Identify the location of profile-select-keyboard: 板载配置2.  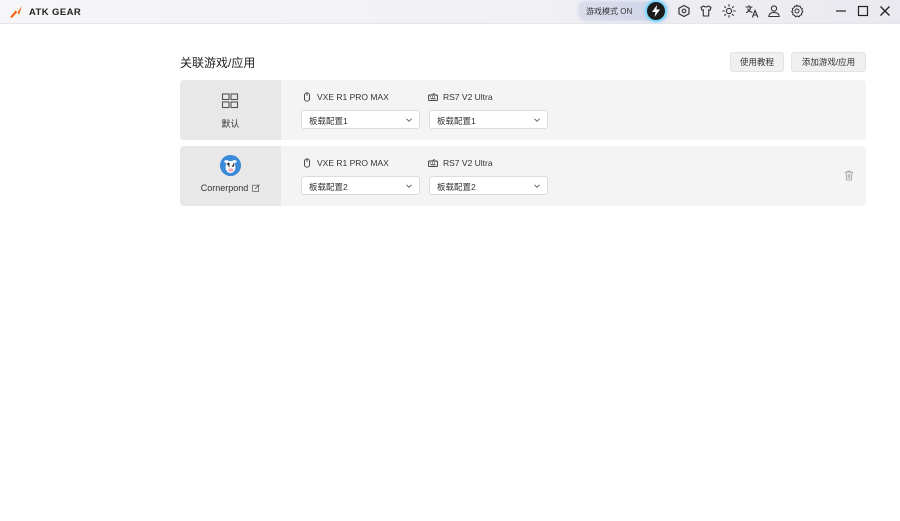
(488, 185).